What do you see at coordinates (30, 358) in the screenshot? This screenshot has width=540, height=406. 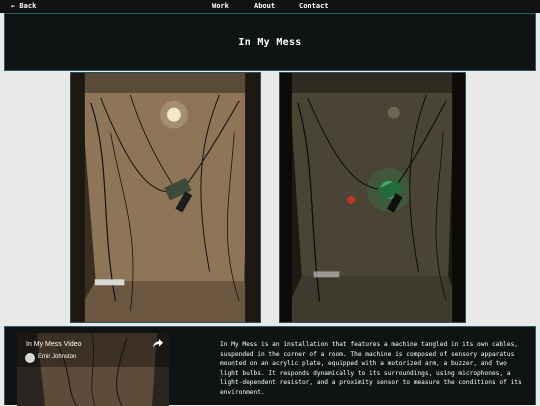 I see `channel-avatar` at bounding box center [30, 358].